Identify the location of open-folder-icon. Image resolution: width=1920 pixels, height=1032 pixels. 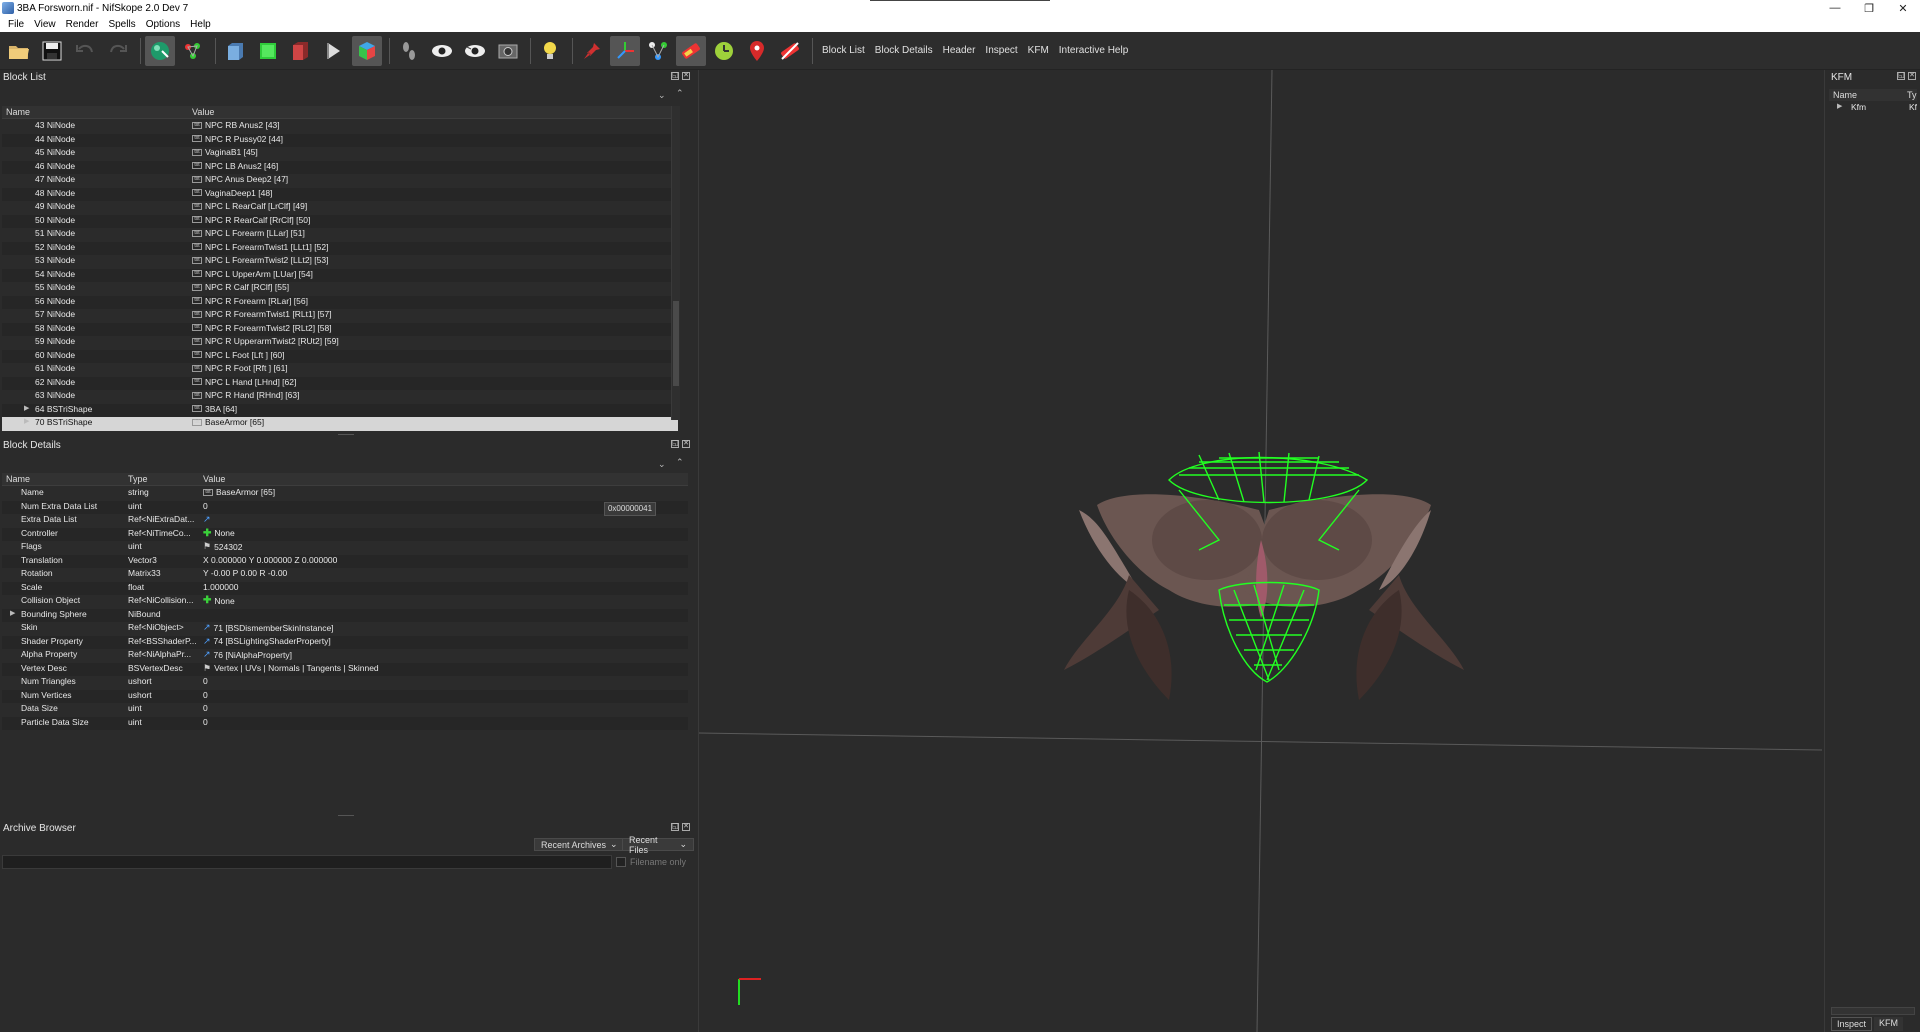
(19, 51).